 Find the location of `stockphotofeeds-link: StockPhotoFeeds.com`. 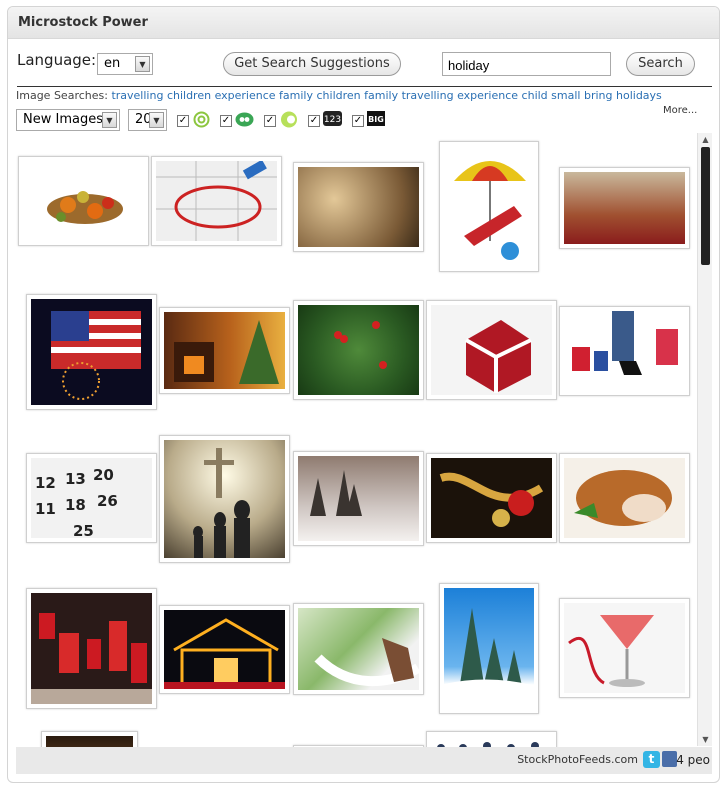

stockphotofeeds-link: StockPhotoFeeds.com is located at coordinates (577, 759).